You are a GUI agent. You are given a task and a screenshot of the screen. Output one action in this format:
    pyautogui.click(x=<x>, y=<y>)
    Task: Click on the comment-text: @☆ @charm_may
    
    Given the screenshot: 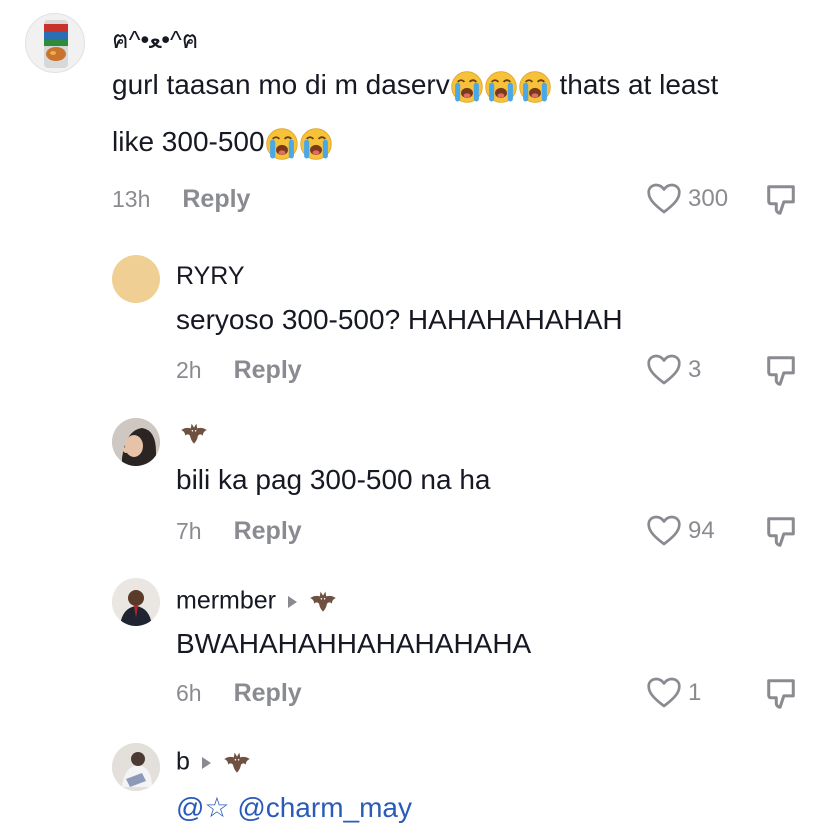 What is the action you would take?
    pyautogui.click(x=294, y=807)
    